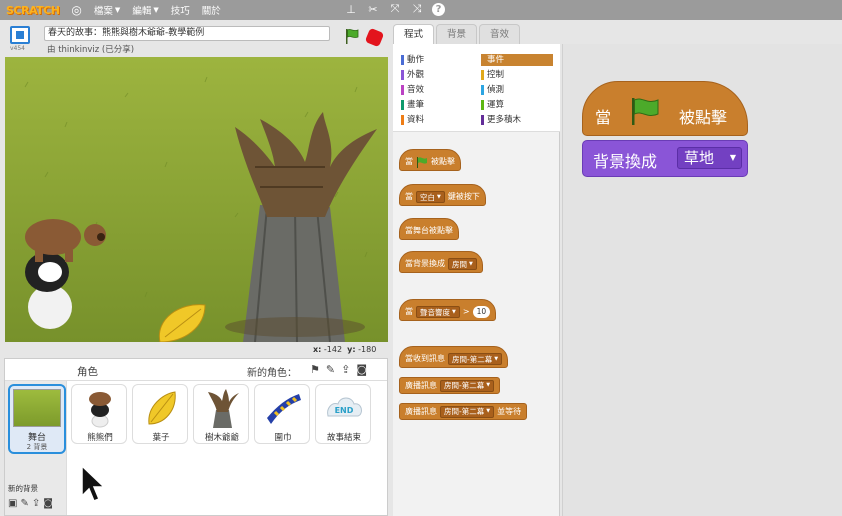 The image size is (842, 516). Describe the element at coordinates (373, 9) in the screenshot. I see `delete-scissors-icon: ✂` at that location.